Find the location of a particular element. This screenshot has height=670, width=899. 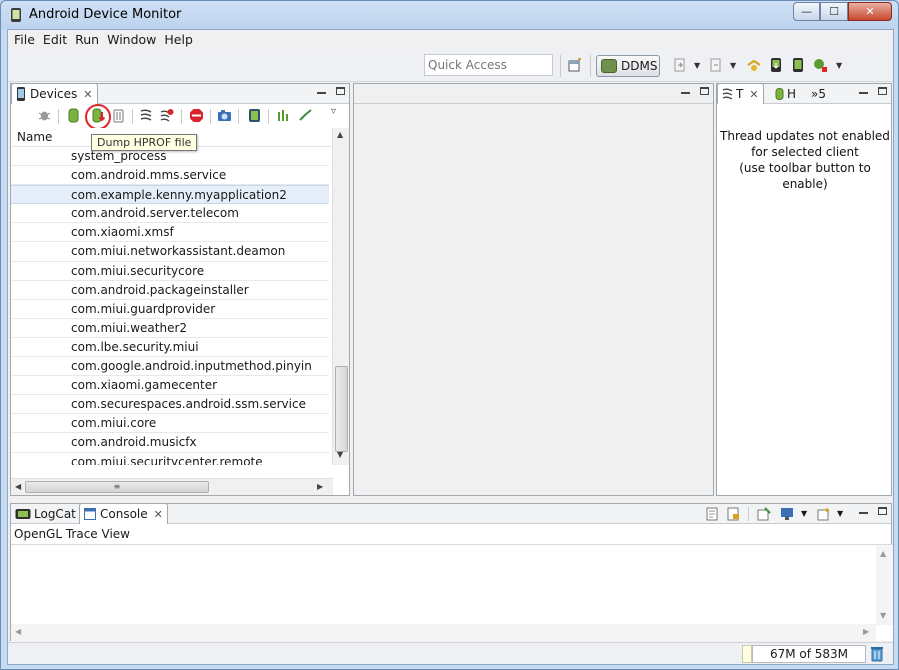

tab-logcat: LogCat is located at coordinates (45, 514).